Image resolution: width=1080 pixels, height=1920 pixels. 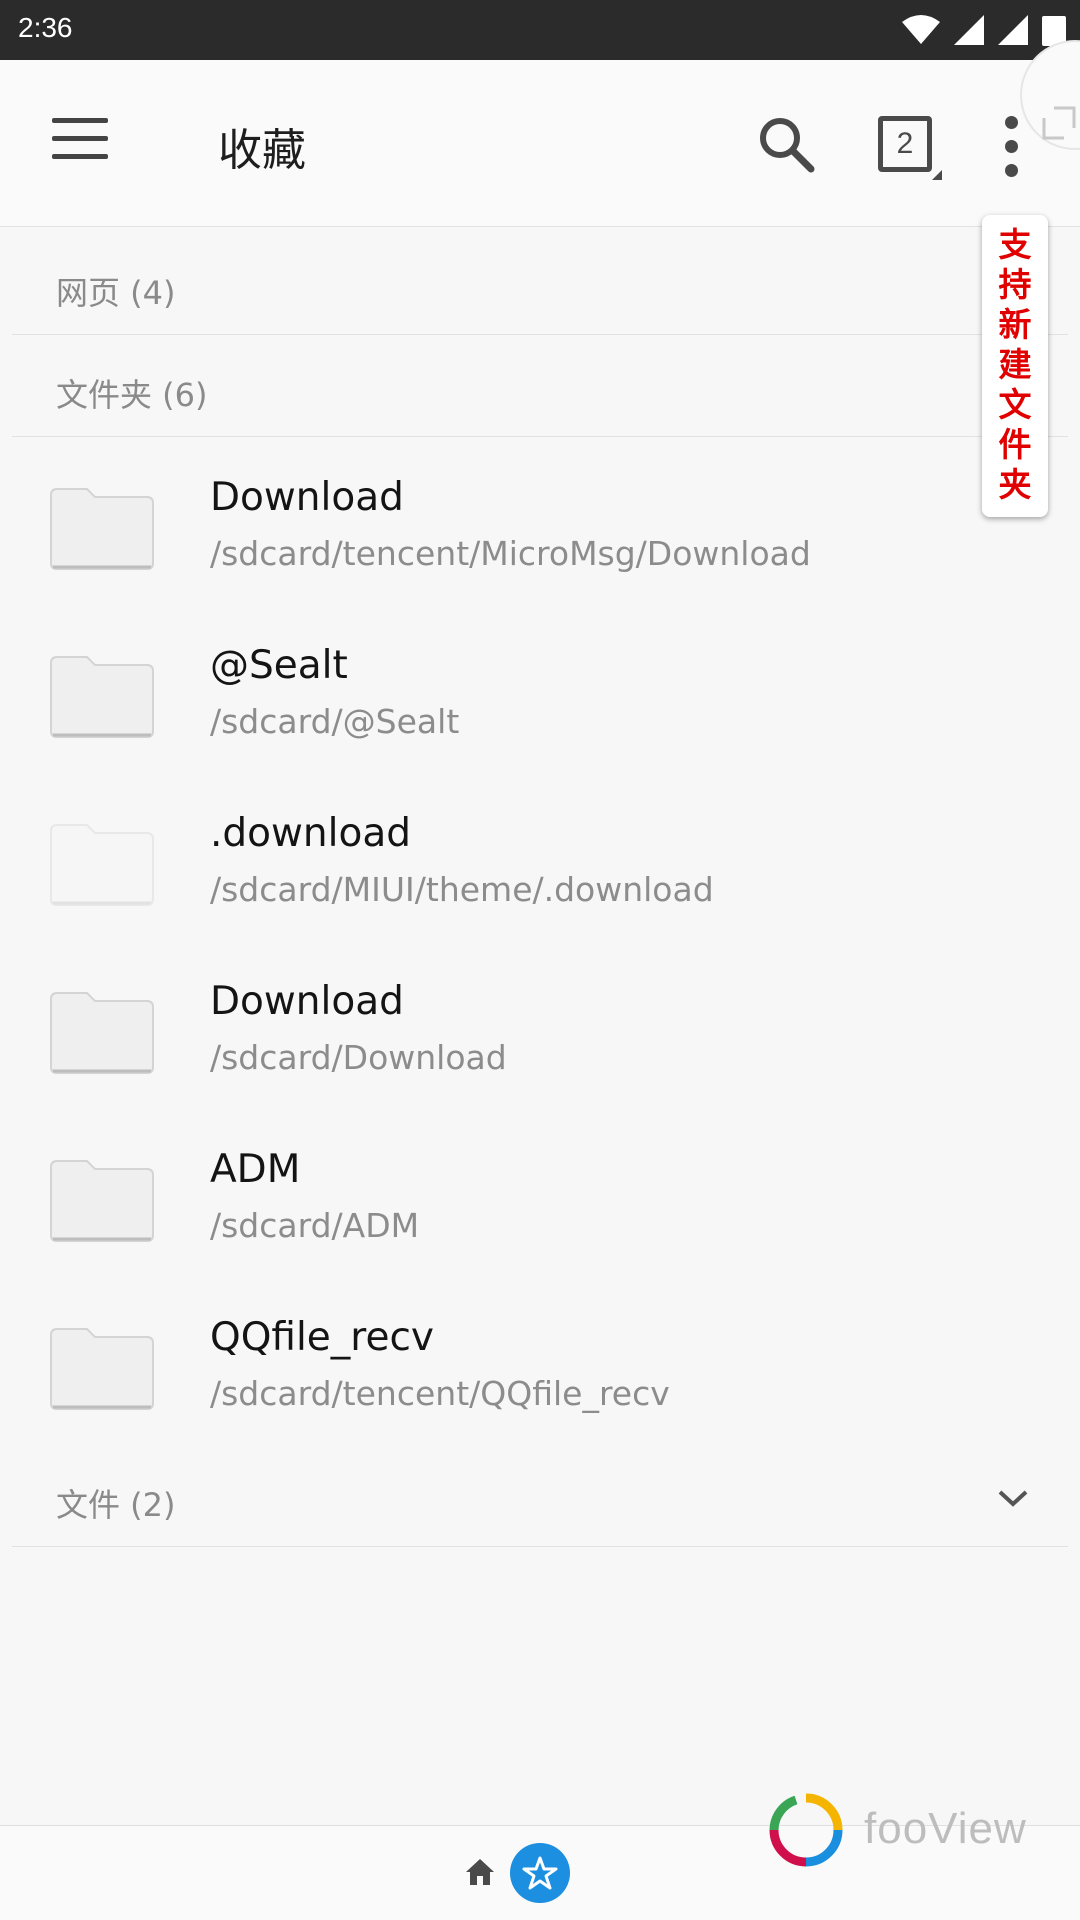 I want to click on watermark-text: fooView, so click(x=945, y=1828).